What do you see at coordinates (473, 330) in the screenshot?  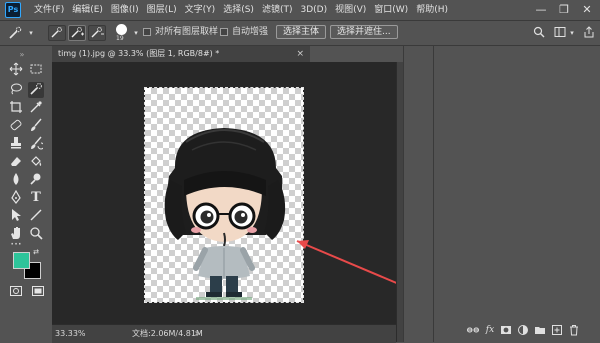 I see `link-layers-icon` at bounding box center [473, 330].